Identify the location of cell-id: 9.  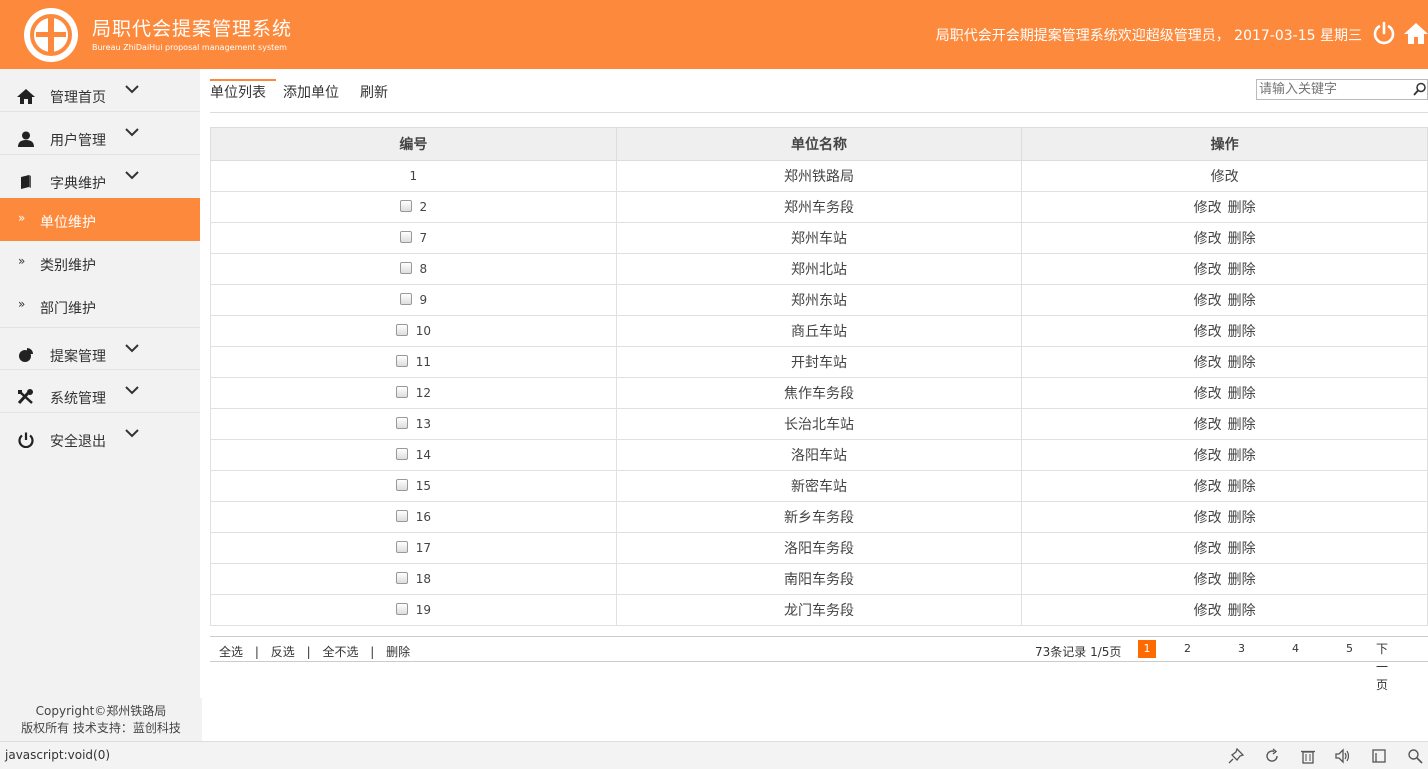
(413, 300).